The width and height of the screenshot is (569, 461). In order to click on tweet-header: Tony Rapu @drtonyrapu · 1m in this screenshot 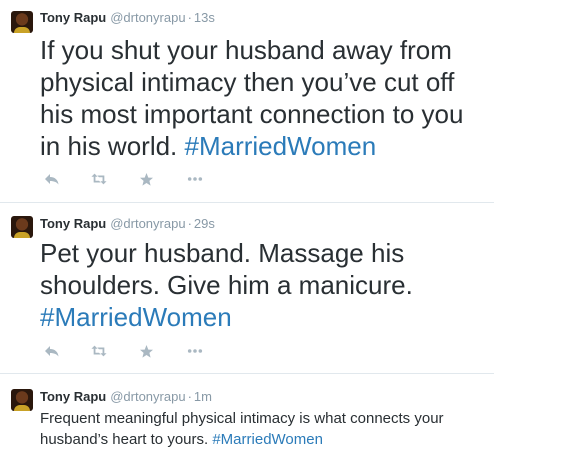, I will do `click(126, 397)`.